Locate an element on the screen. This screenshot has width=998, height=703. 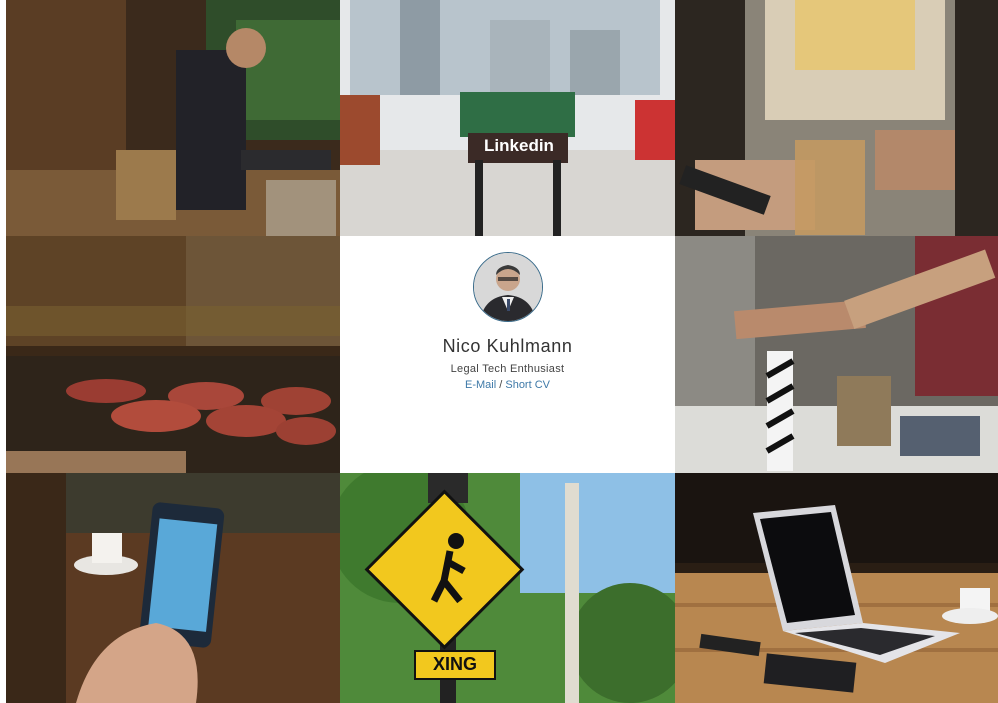
photo-man-laptop is located at coordinates (173, 118).